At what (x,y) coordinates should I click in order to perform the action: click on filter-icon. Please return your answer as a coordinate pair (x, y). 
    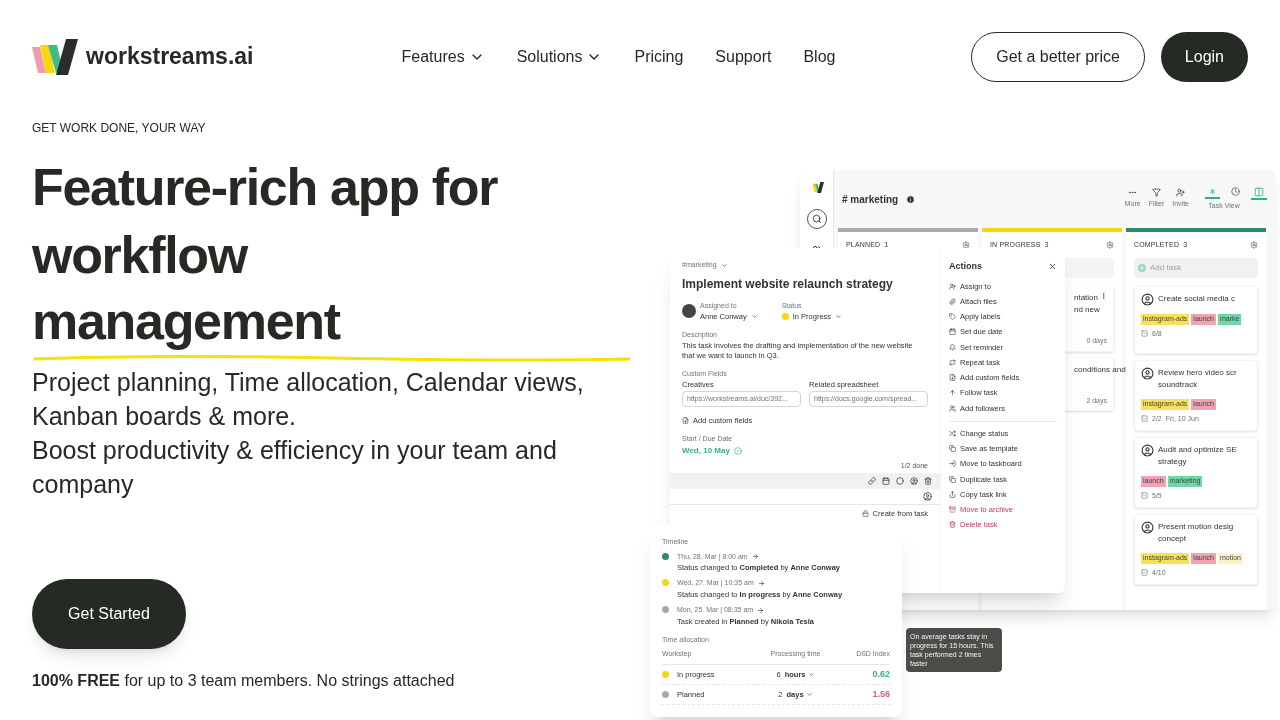
    Looking at the image, I should click on (1156, 193).